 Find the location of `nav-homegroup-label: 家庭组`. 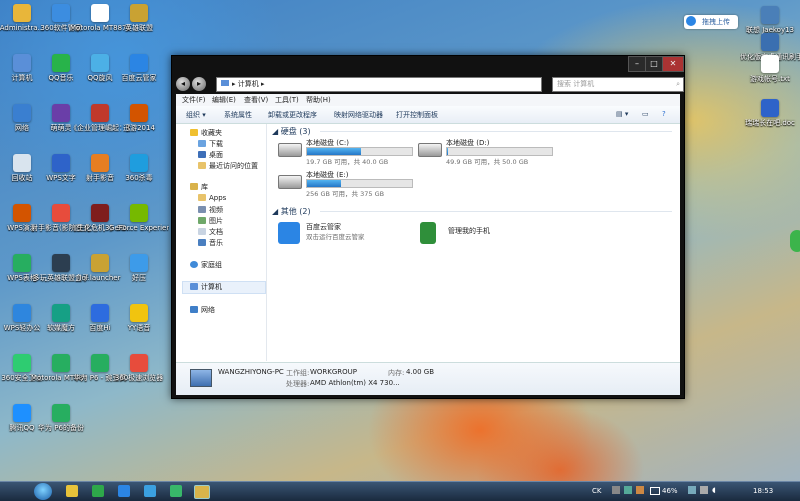

nav-homegroup-label: 家庭组 is located at coordinates (211, 265).